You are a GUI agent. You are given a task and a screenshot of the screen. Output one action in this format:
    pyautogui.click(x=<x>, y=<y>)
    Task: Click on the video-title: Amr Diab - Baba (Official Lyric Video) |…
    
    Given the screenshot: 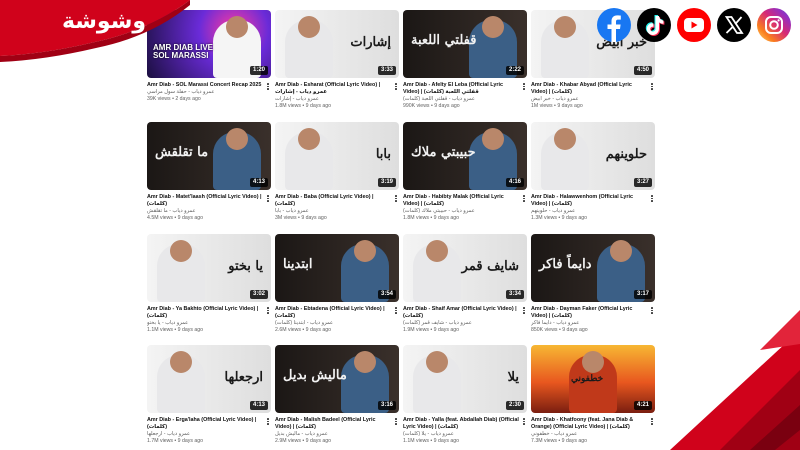 What is the action you would take?
    pyautogui.click(x=333, y=201)
    